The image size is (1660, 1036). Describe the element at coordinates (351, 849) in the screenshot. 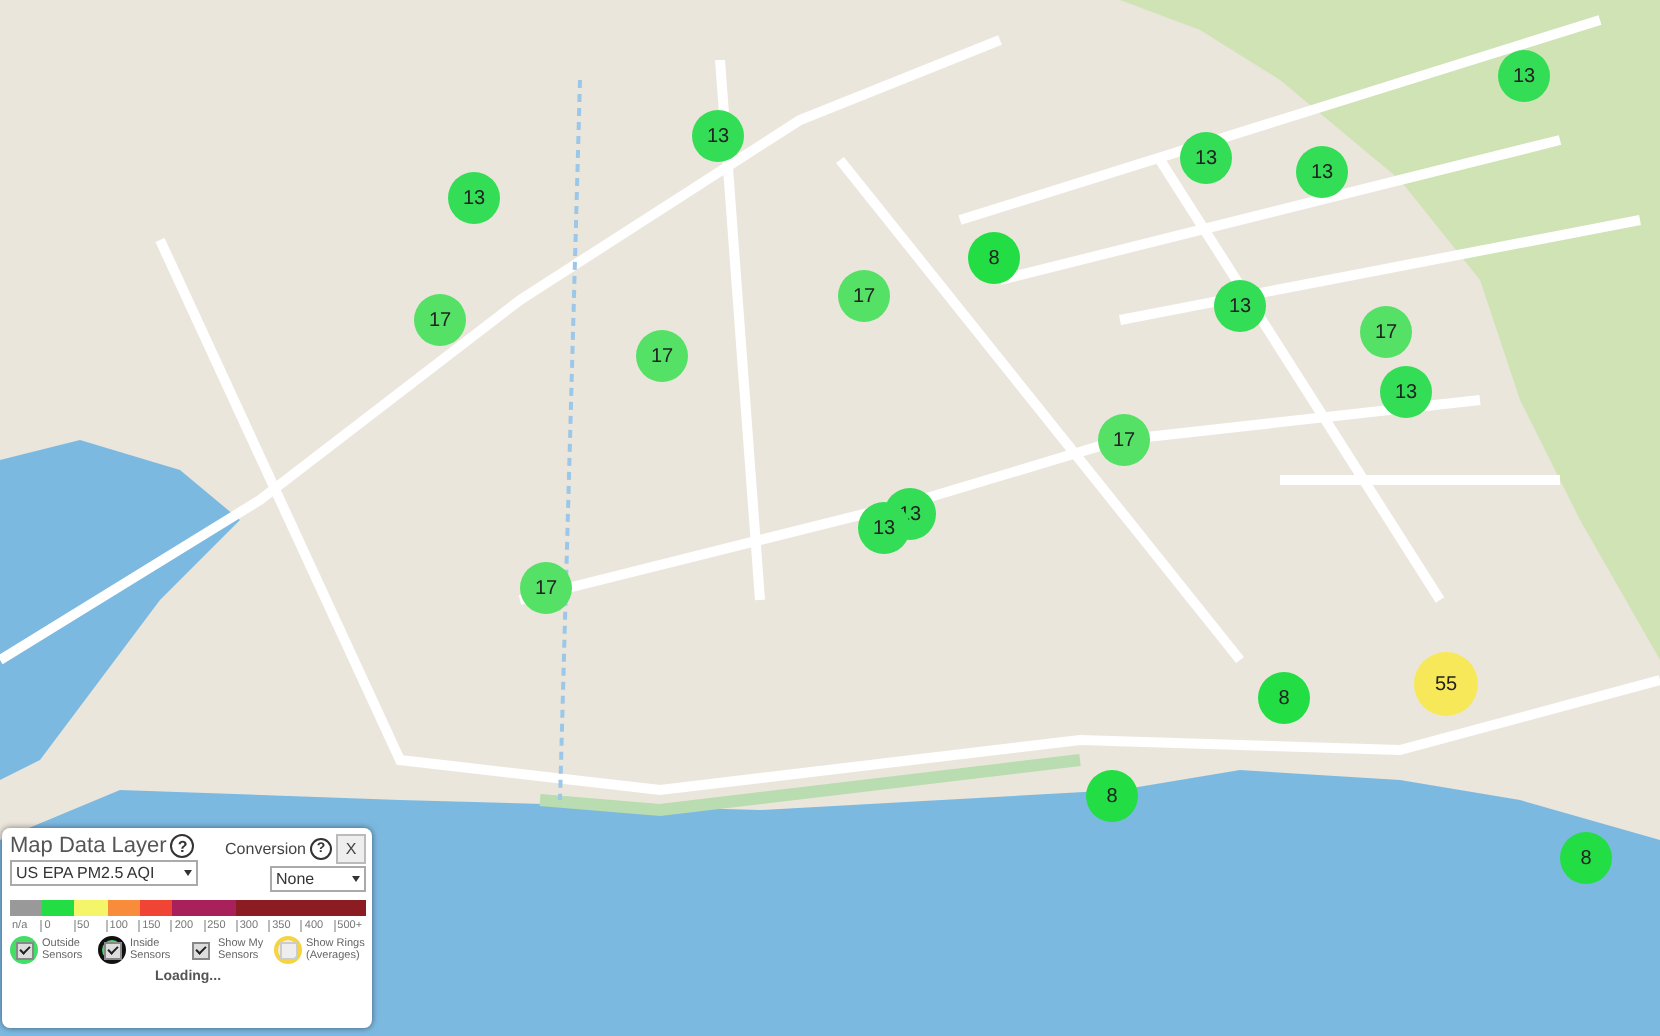

I see `close-button: X` at that location.